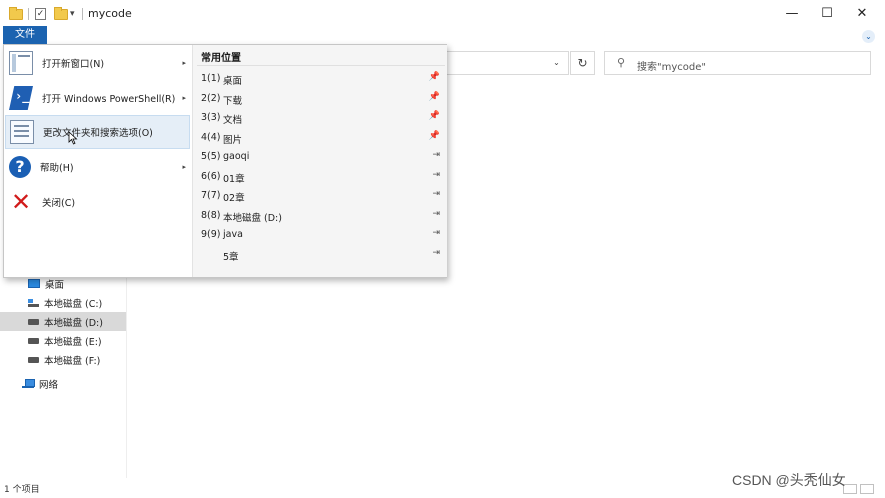 This screenshot has width=885, height=498. Describe the element at coordinates (827, 14) in the screenshot. I see `maximize-button: ☐` at that location.